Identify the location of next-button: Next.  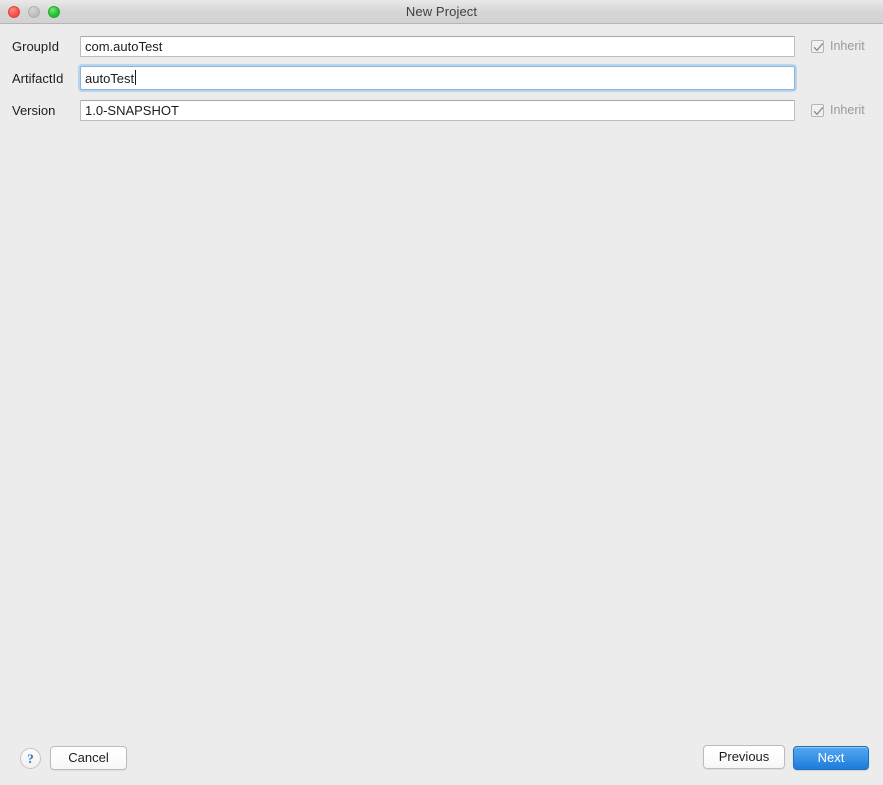
(831, 758).